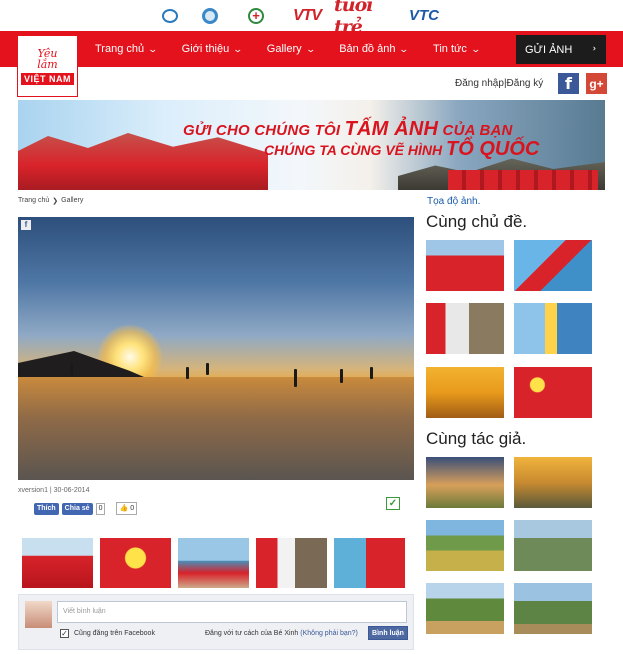 This screenshot has height=654, width=623. I want to click on send-photo-label: GỬI ẢNH, so click(549, 49).